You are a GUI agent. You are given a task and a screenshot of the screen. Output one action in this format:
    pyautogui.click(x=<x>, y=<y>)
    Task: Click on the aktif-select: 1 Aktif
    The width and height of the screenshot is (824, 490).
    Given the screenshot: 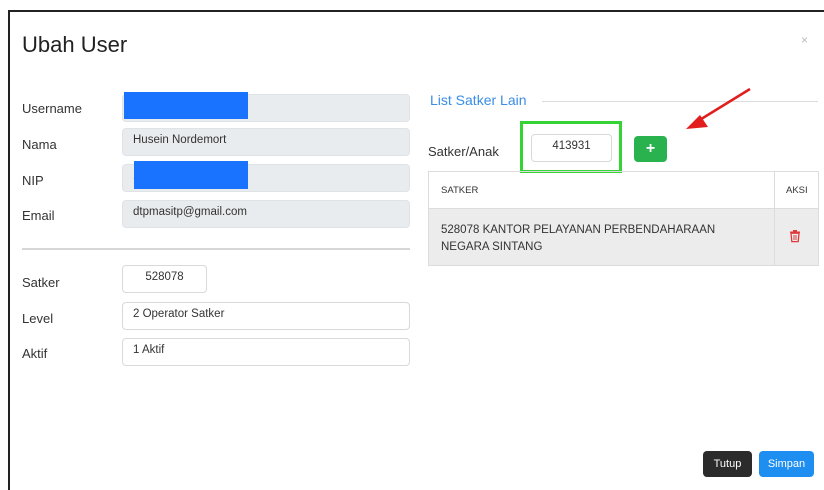 What is the action you would take?
    pyautogui.click(x=266, y=352)
    